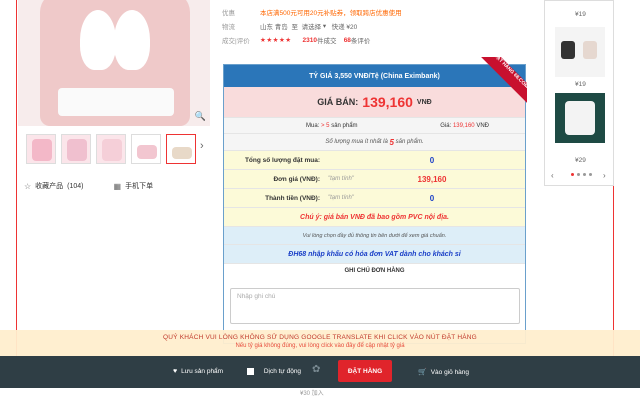 Image resolution: width=640 pixels, height=400 pixels. I want to click on ruffle-shape, so click(116, 102).